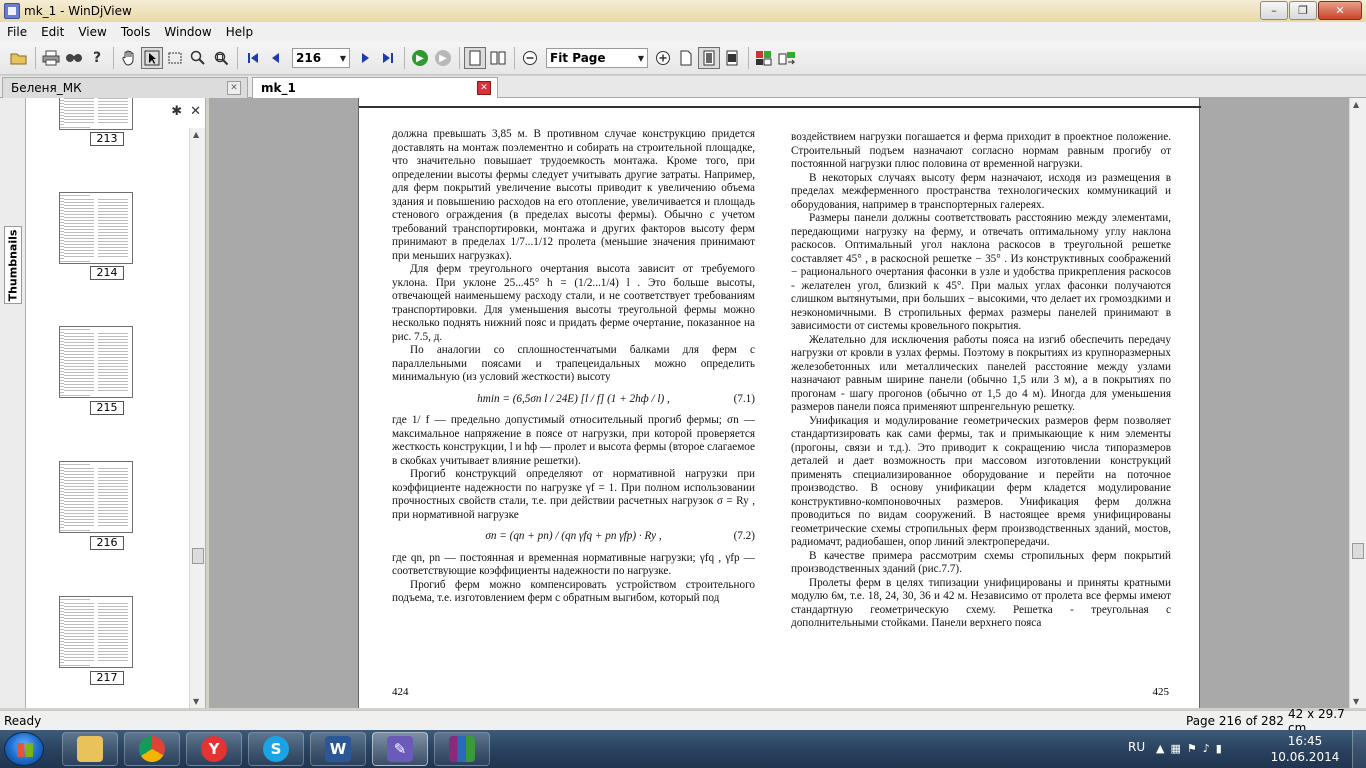 This screenshot has height=768, width=1366. I want to click on thumbnails-header: ✱ ✕, so click(186, 111).